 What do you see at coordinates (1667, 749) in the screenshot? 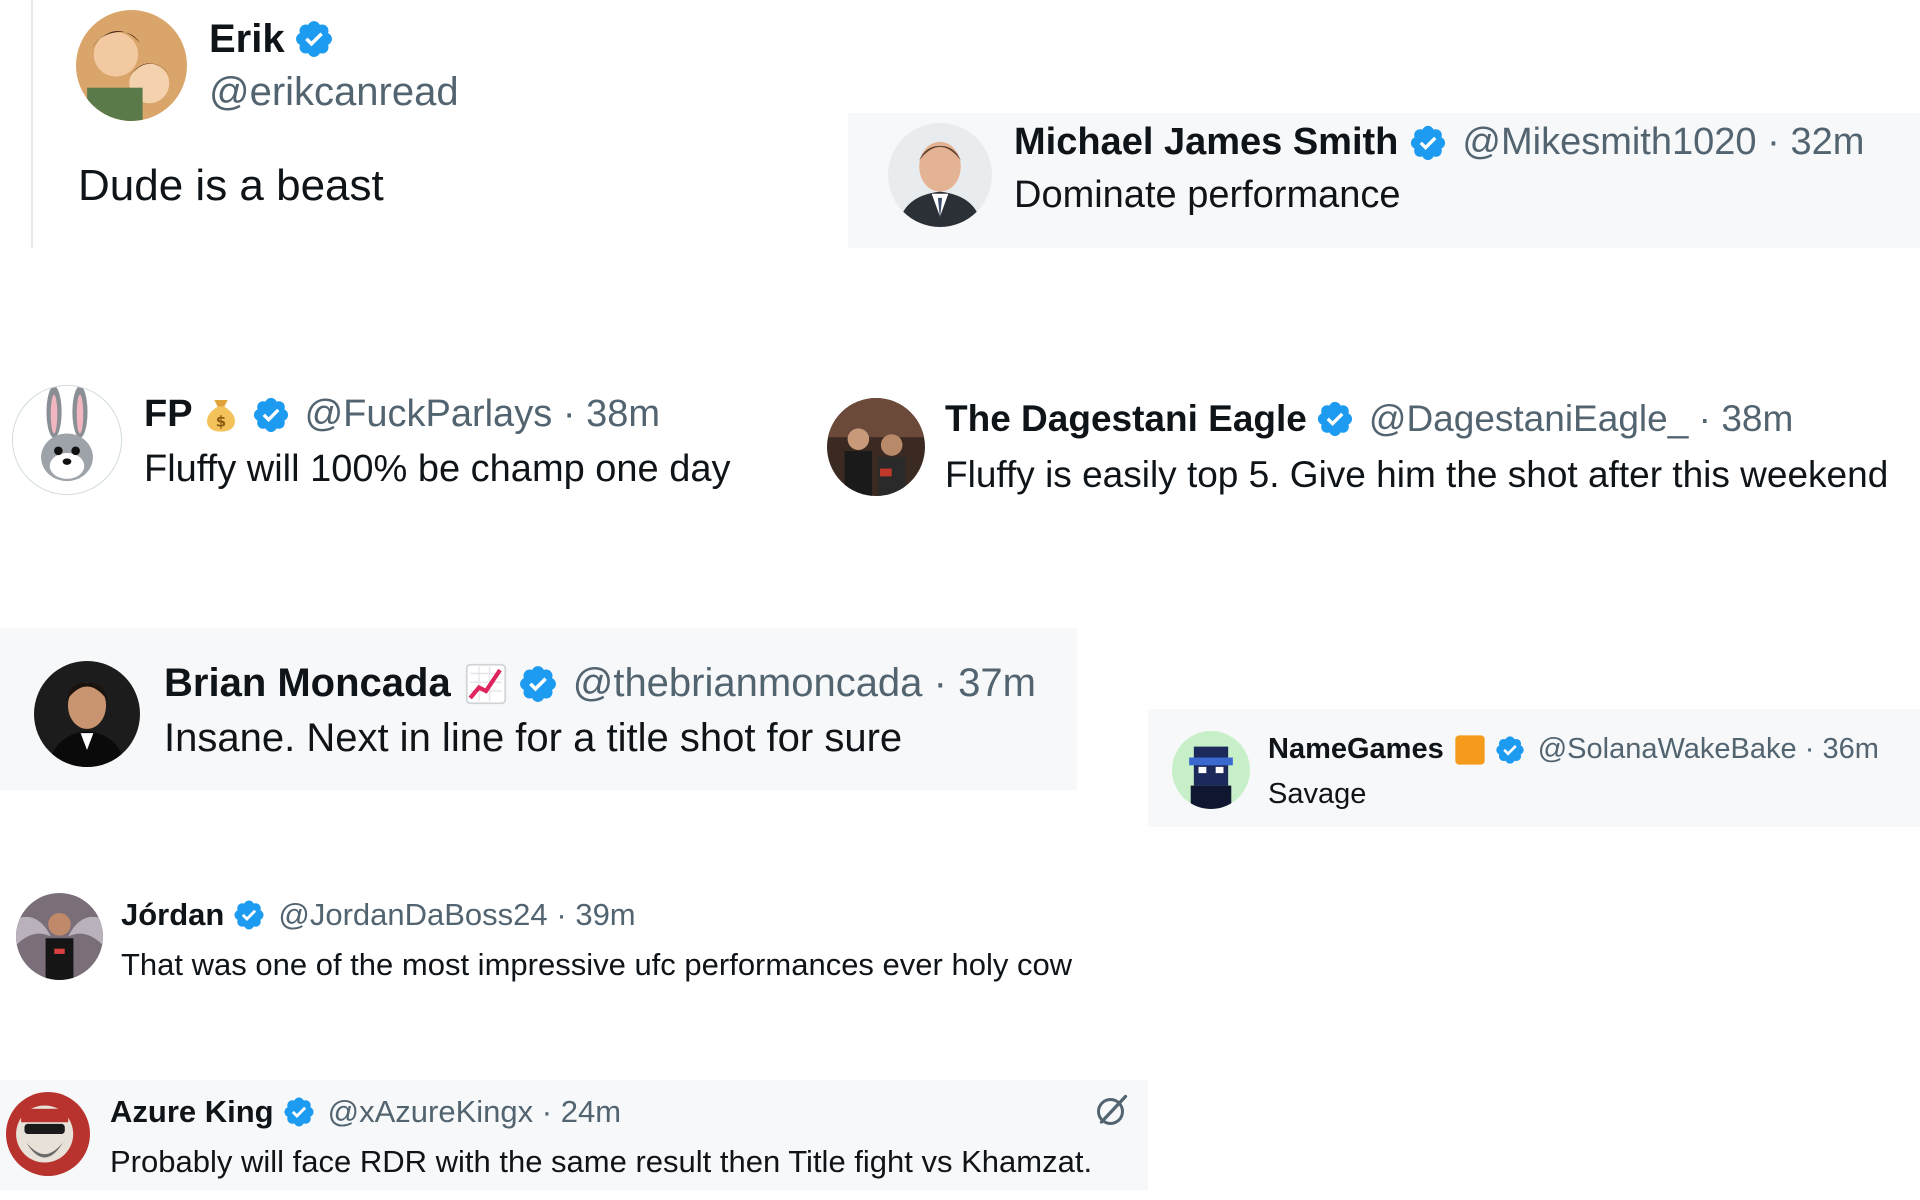
I see `handle: @SolanaWakeBake` at bounding box center [1667, 749].